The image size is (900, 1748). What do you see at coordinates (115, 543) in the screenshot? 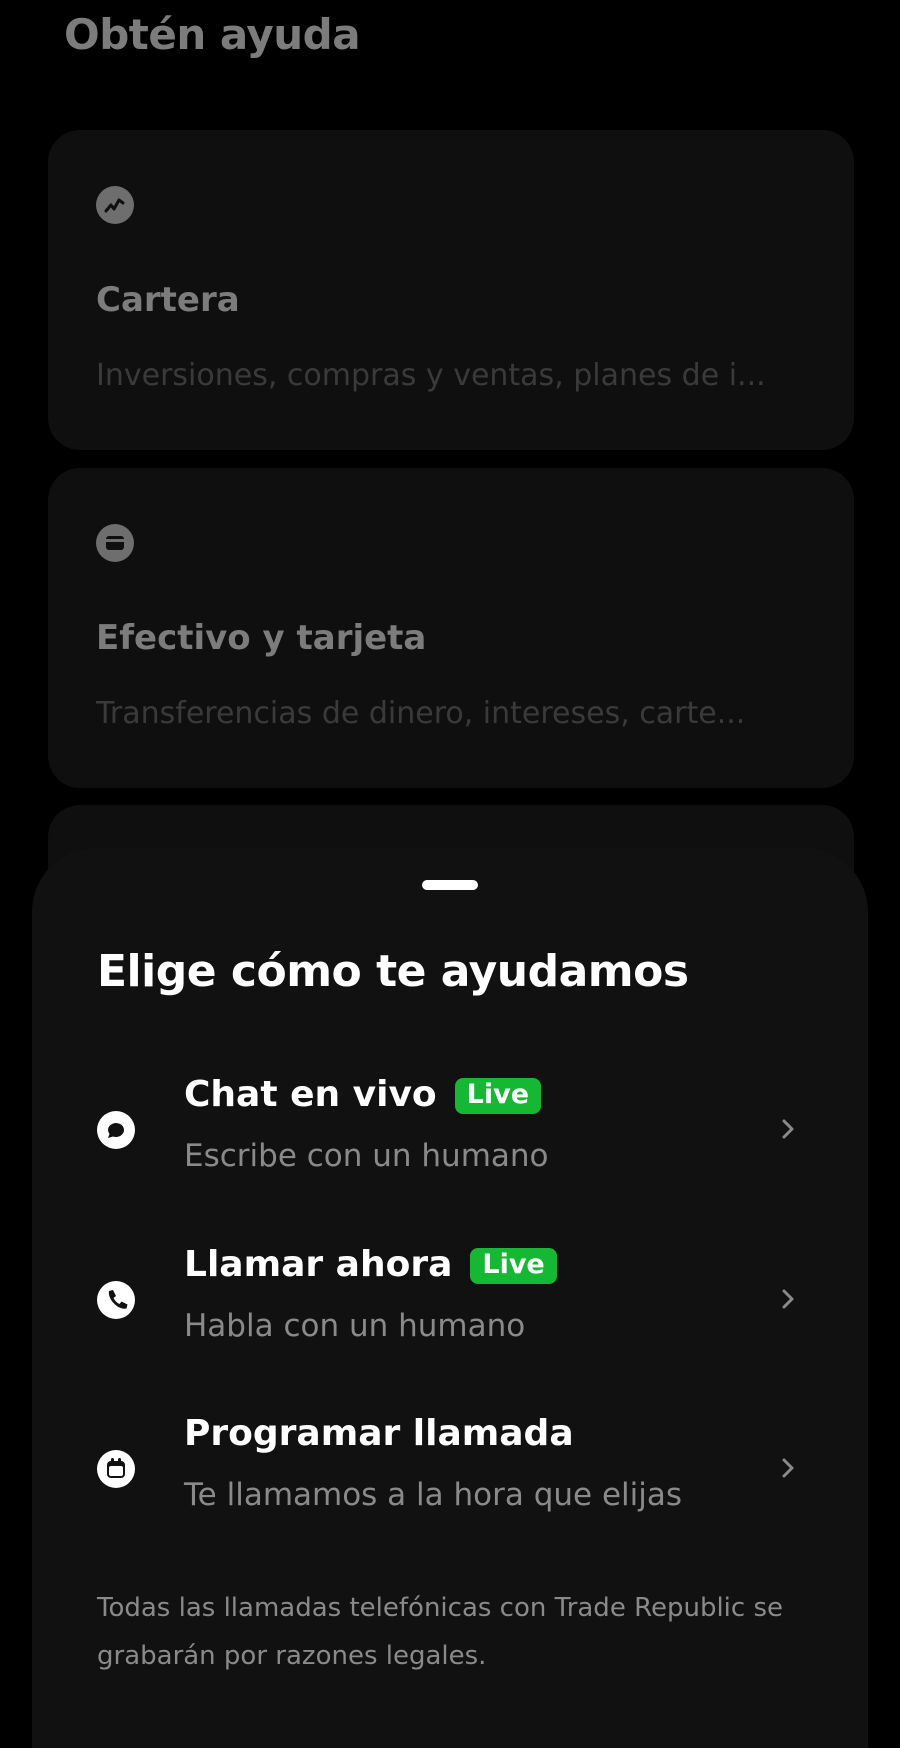
I see `card-icon` at bounding box center [115, 543].